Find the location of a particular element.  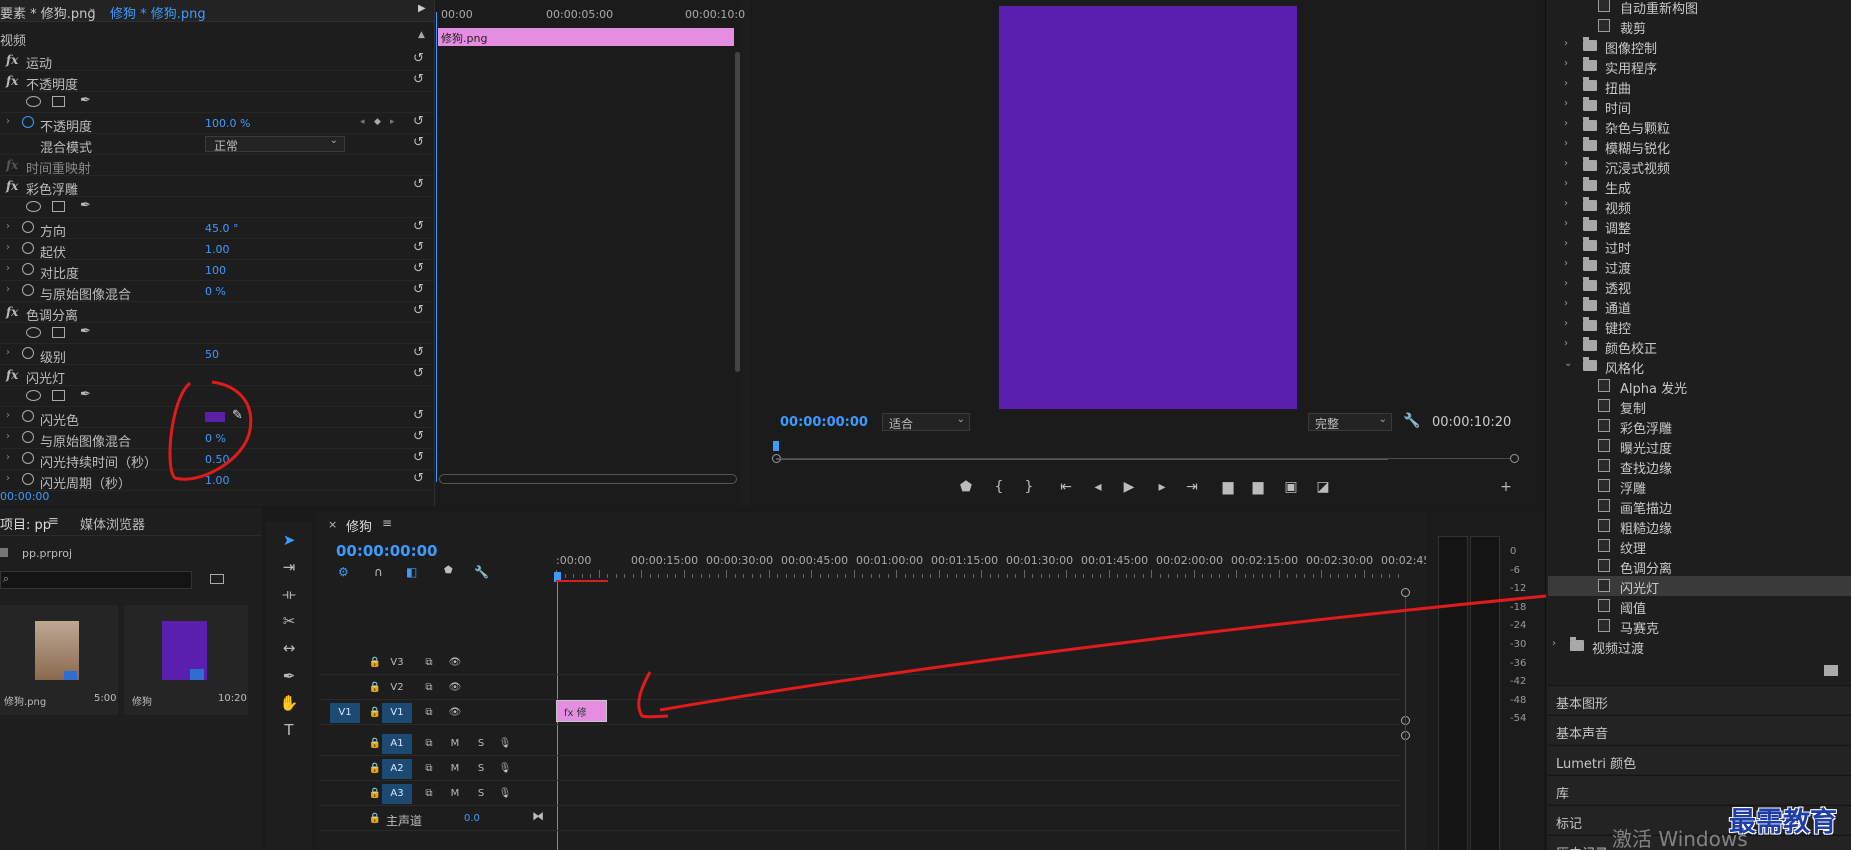

track-label: V2 is located at coordinates (397, 688).